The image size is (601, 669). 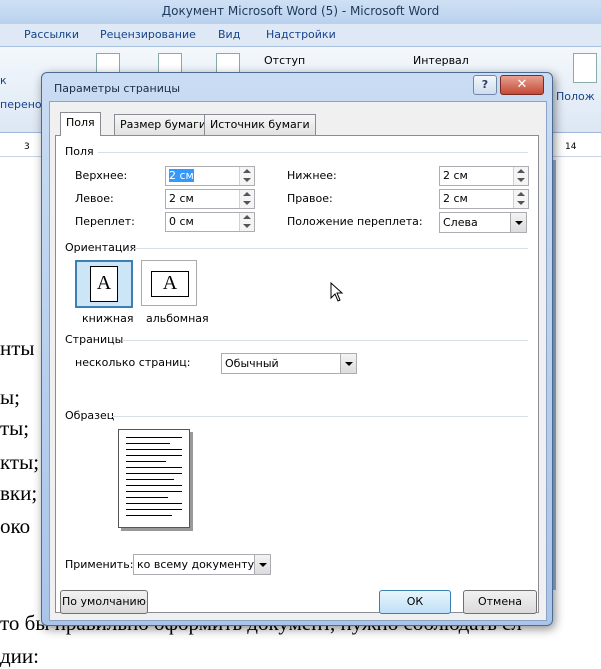 What do you see at coordinates (455, 198) in the screenshot?
I see `right-margin-value: 2 см` at bounding box center [455, 198].